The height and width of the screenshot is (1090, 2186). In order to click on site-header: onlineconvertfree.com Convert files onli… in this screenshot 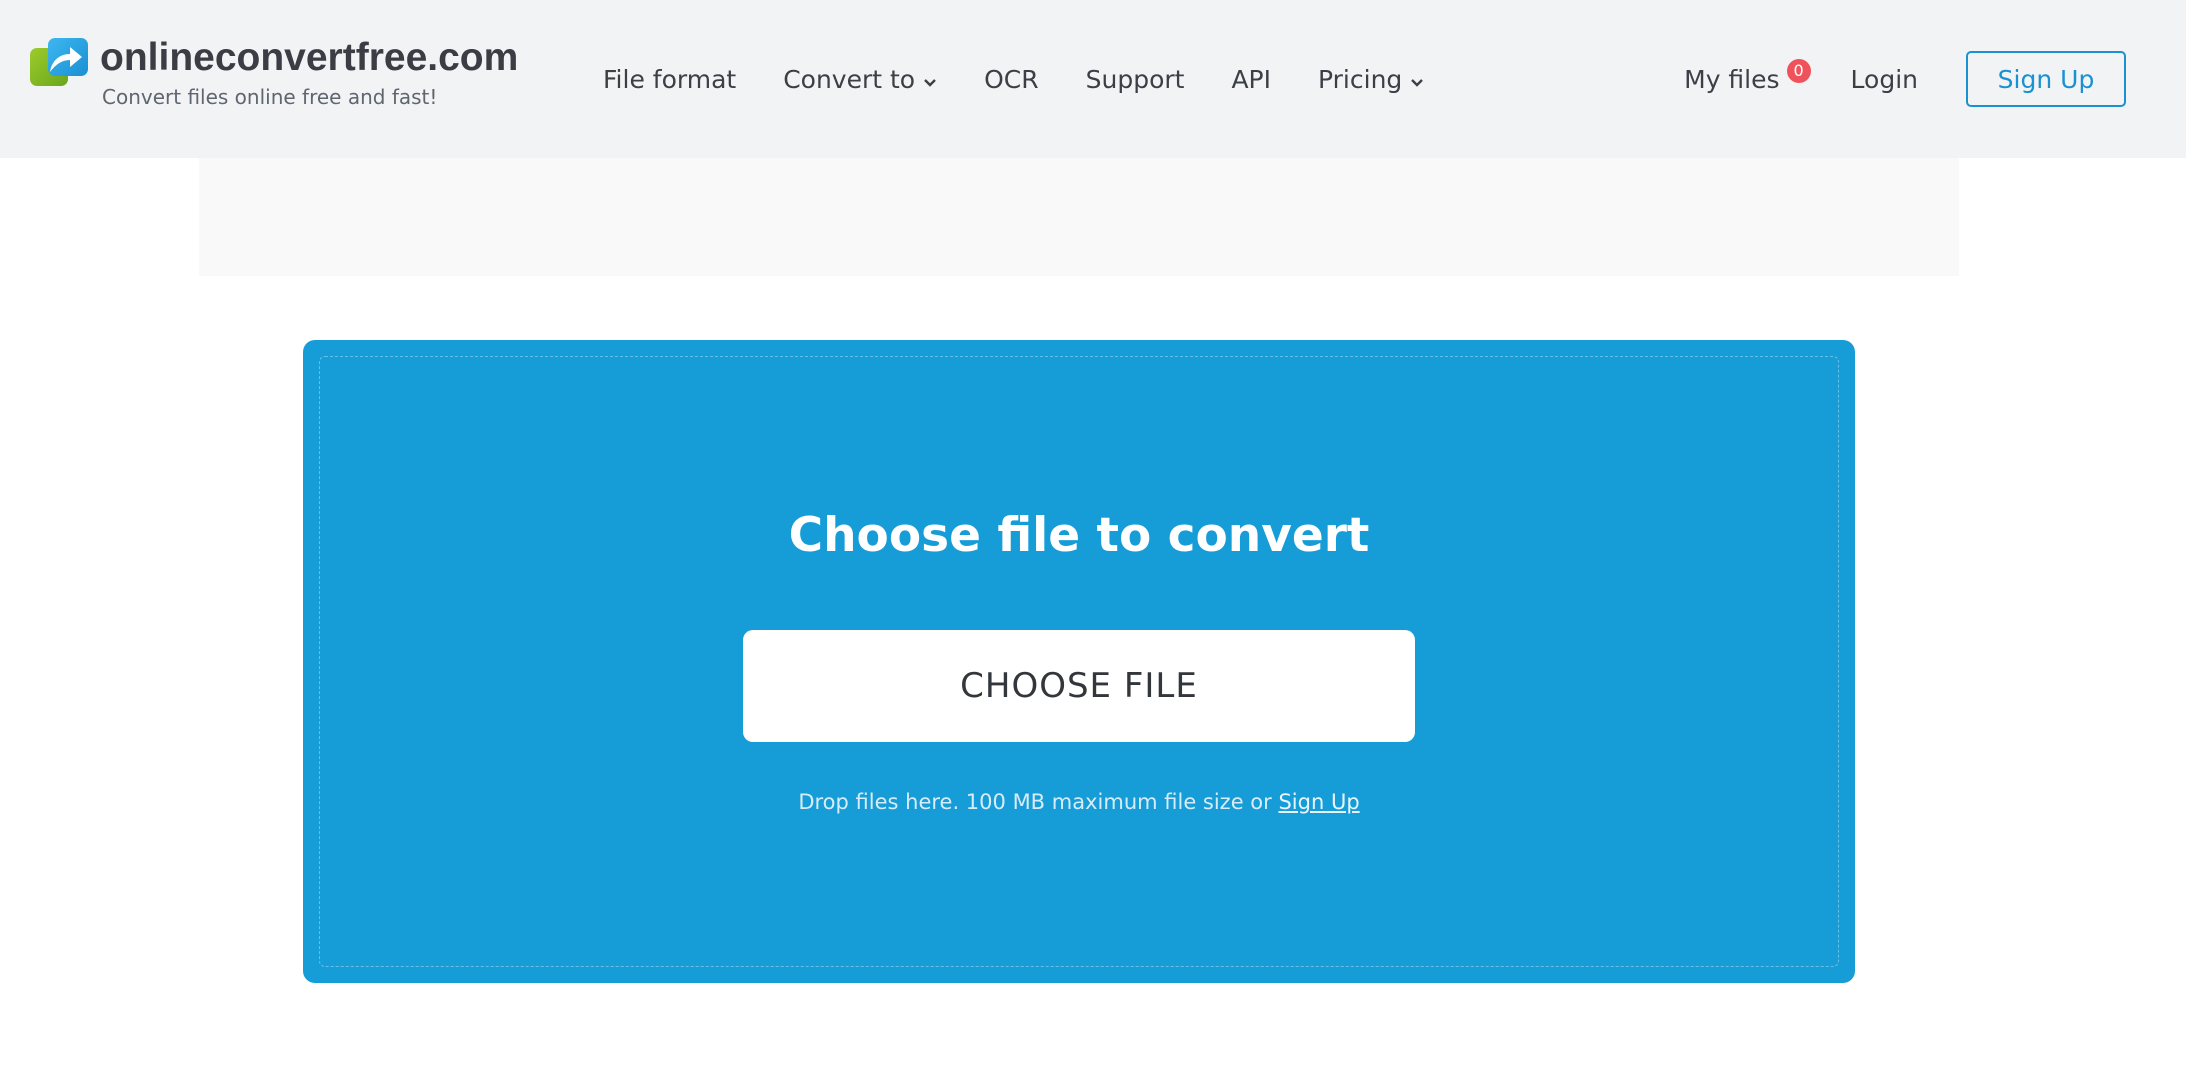, I will do `click(1093, 79)`.